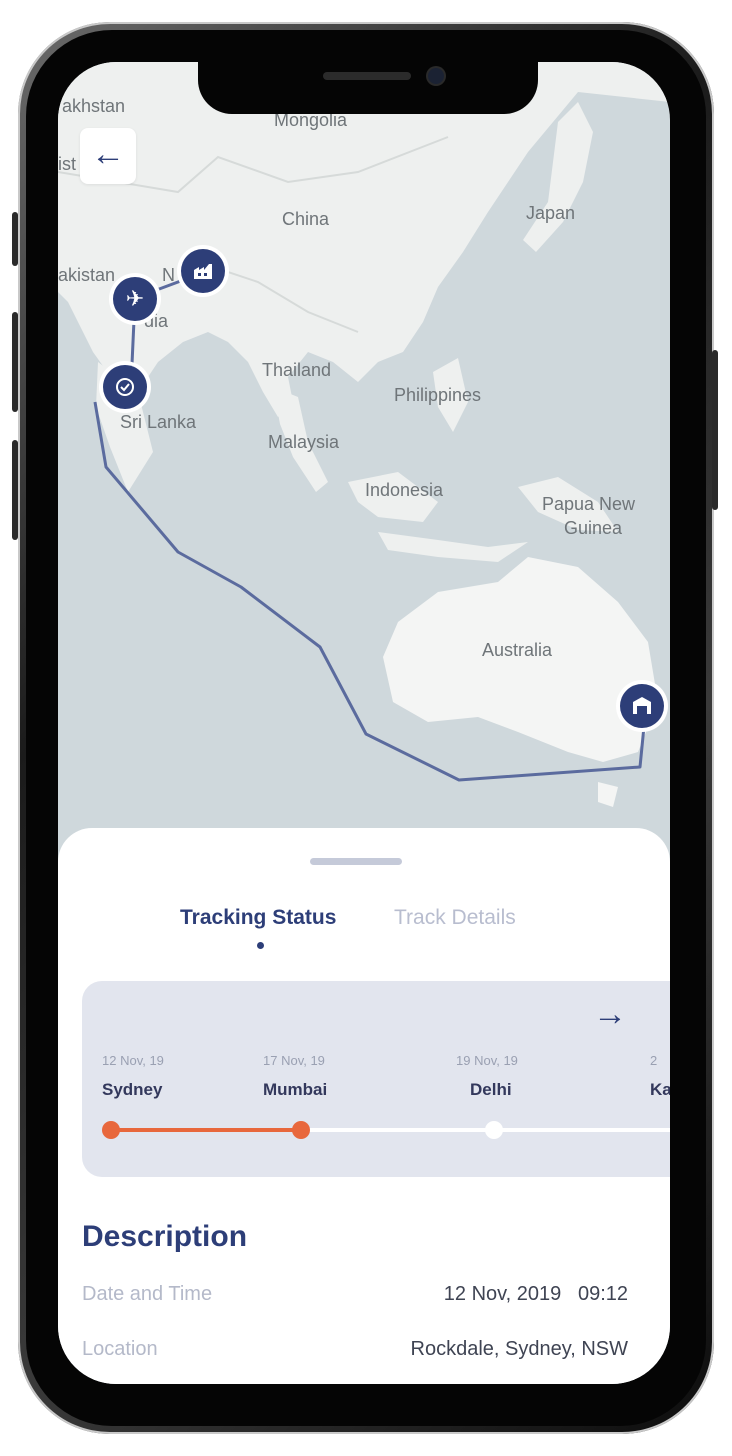 The width and height of the screenshot is (732, 1456). I want to click on airplane-icon: ✈, so click(135, 298).